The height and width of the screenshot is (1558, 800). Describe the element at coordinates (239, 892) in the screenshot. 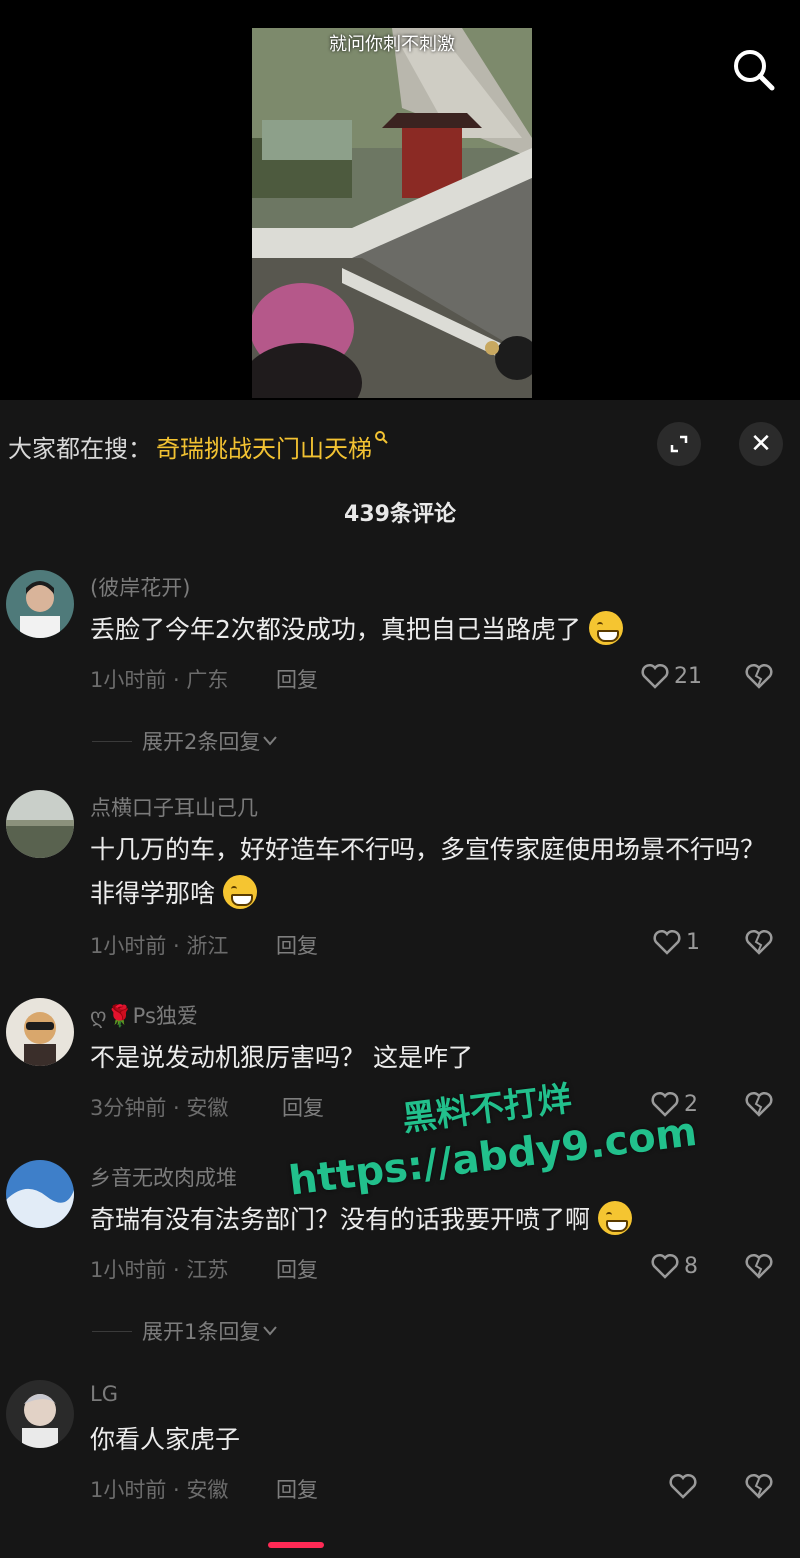

I see `grinning-sweat-emoji` at that location.